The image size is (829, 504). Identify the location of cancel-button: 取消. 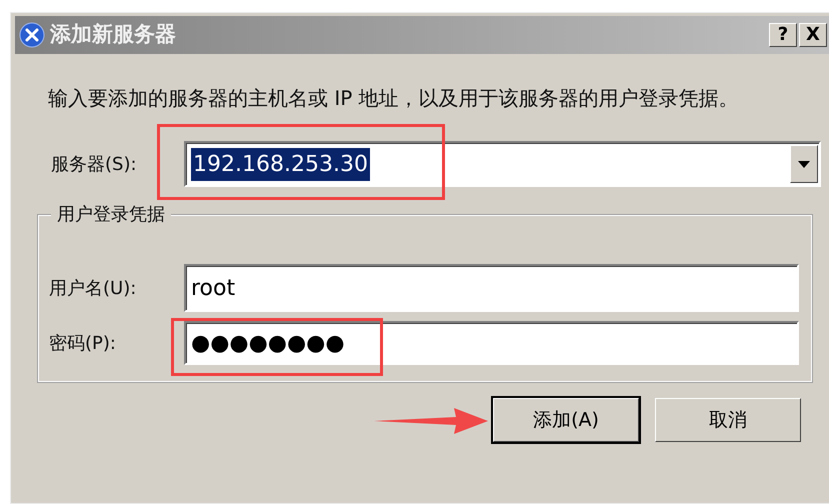
(728, 420).